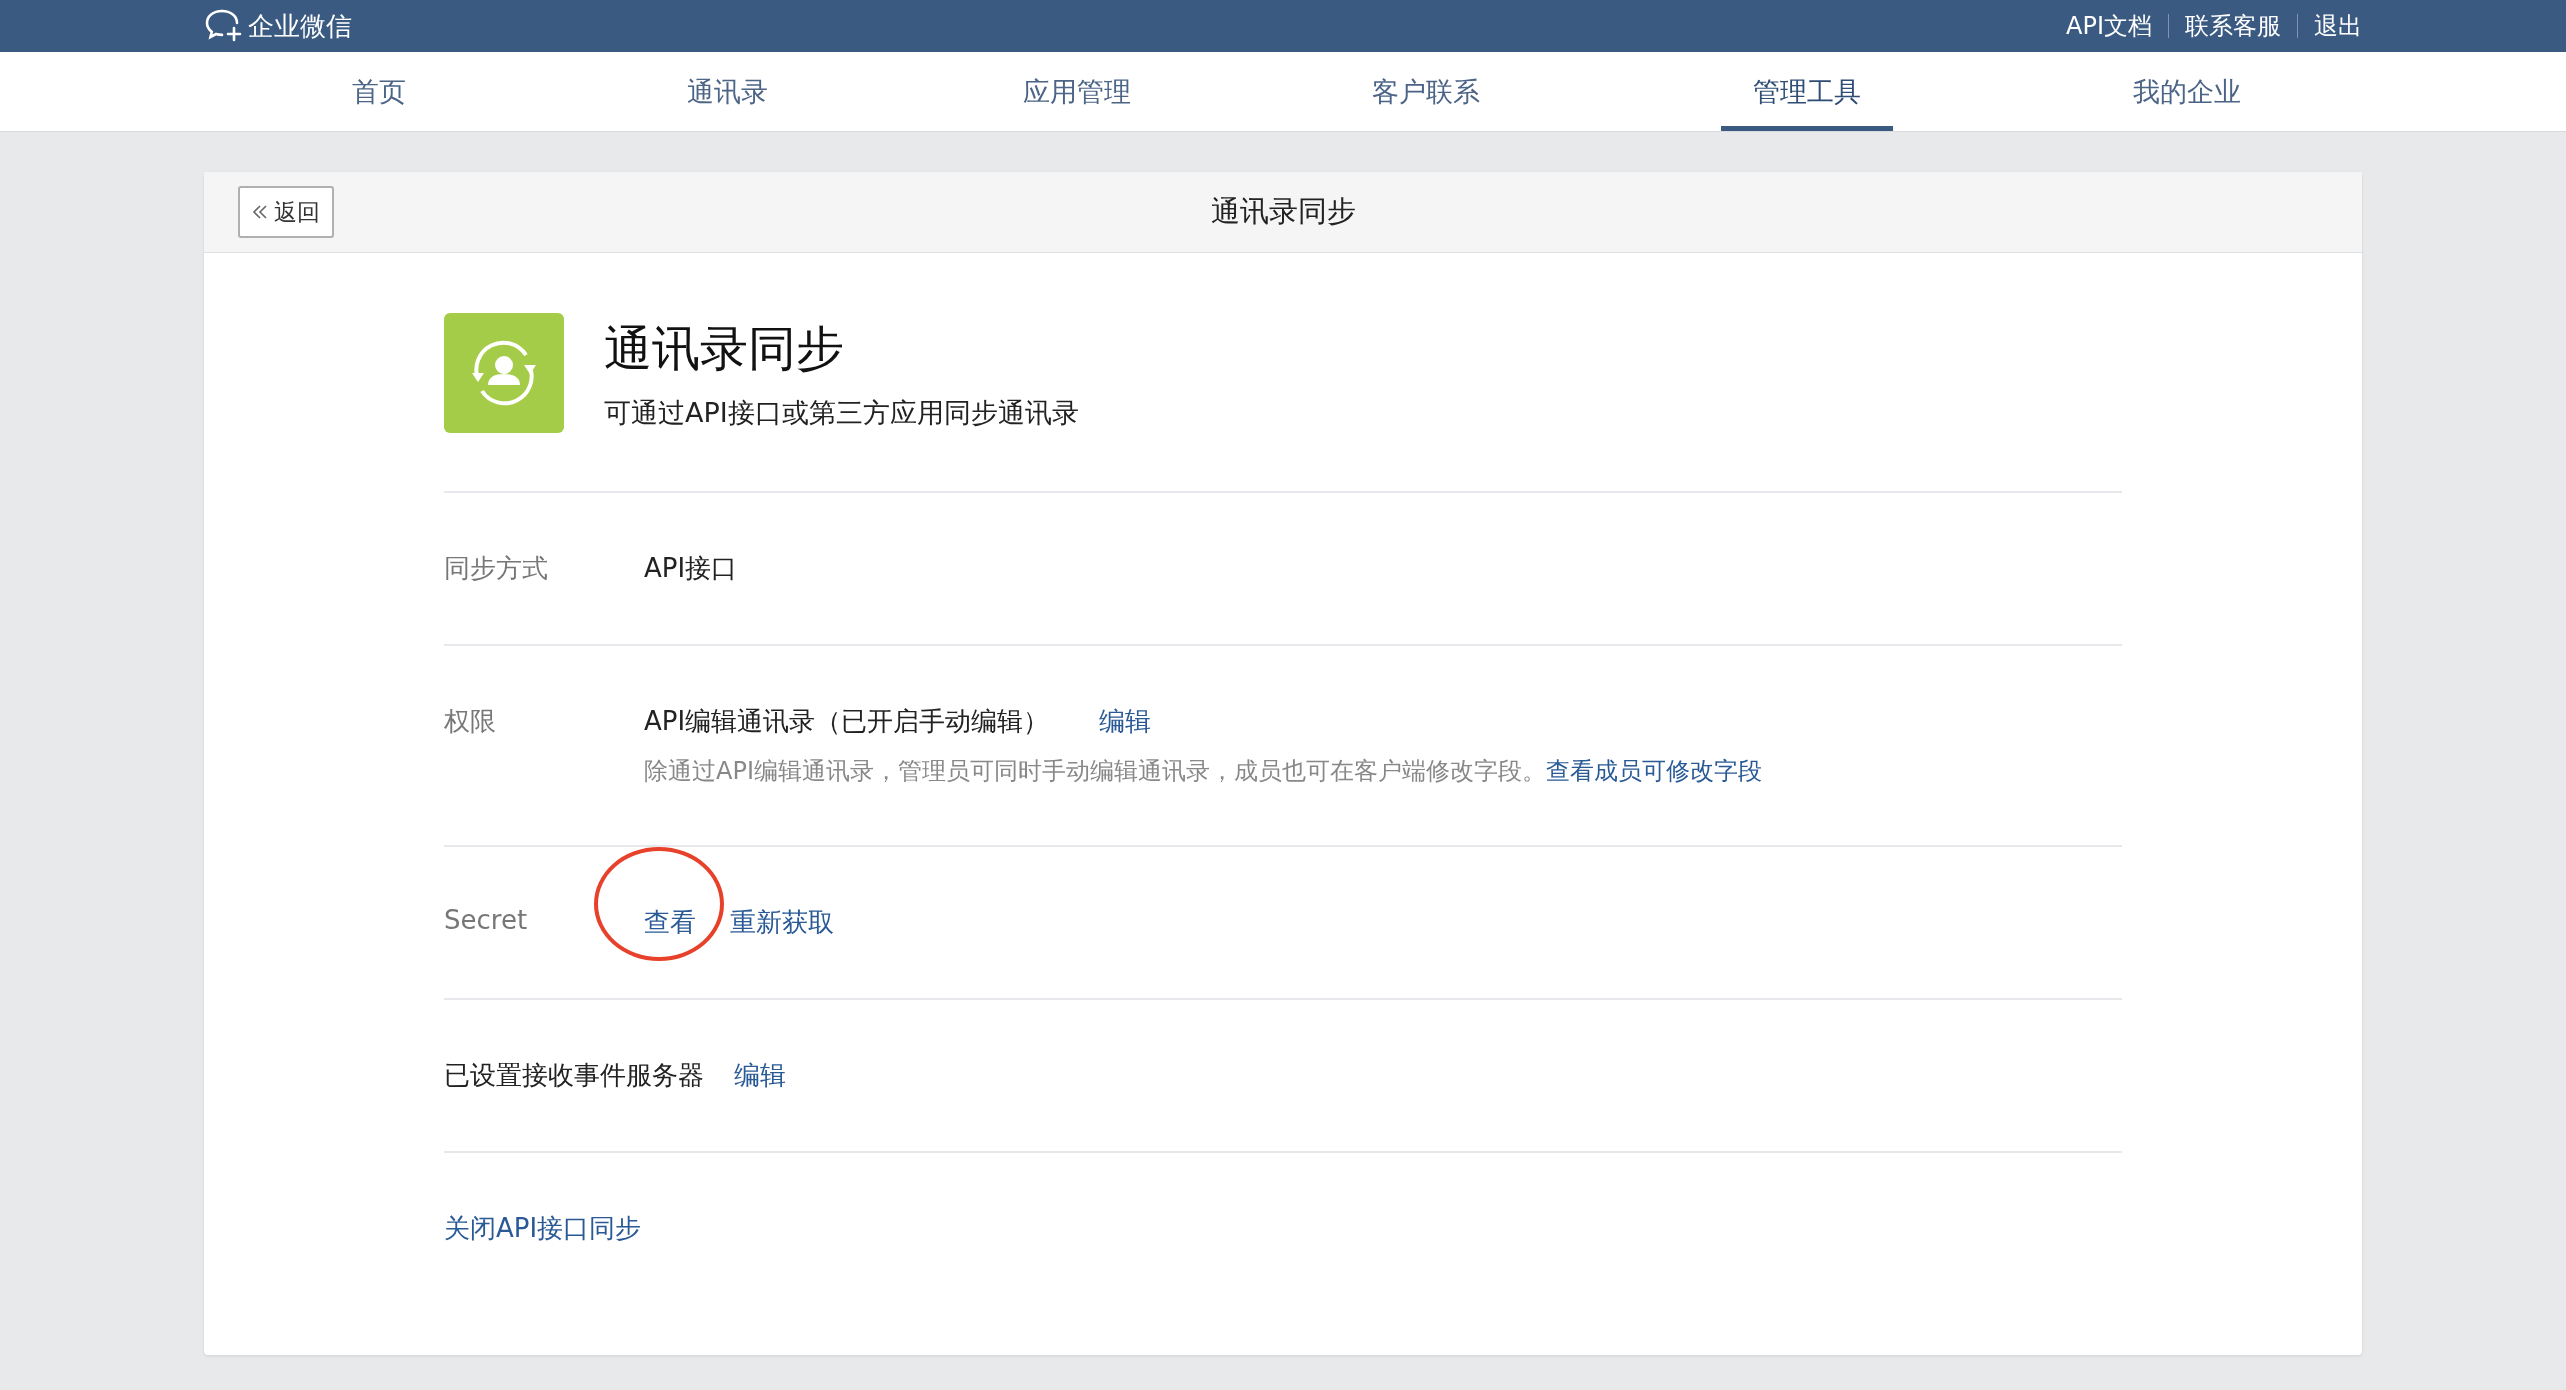  Describe the element at coordinates (2233, 26) in the screenshot. I see `top-link: 联系客服` at that location.